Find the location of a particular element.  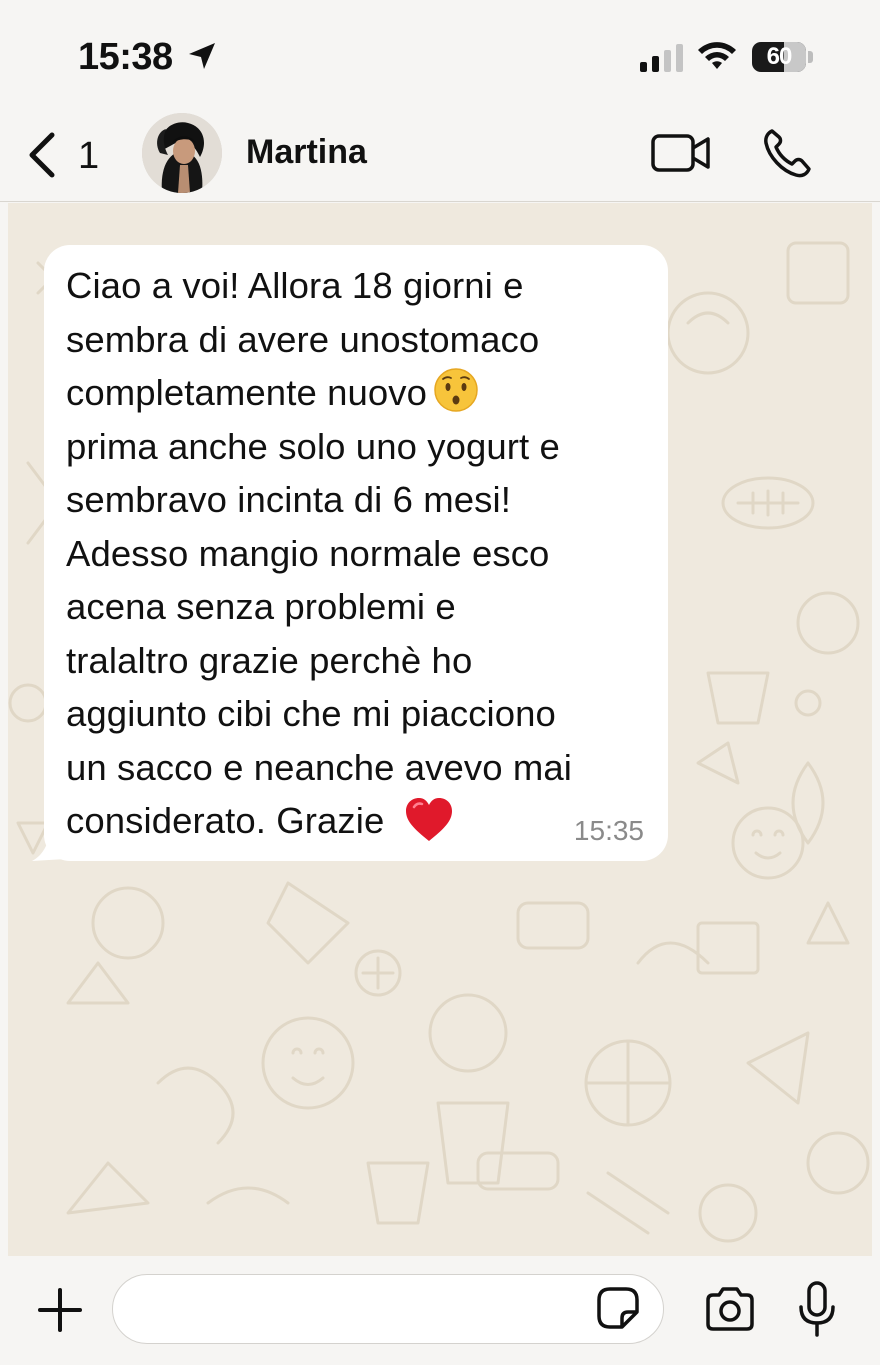

message-line: completamente nuovo is located at coordinates (361, 393).